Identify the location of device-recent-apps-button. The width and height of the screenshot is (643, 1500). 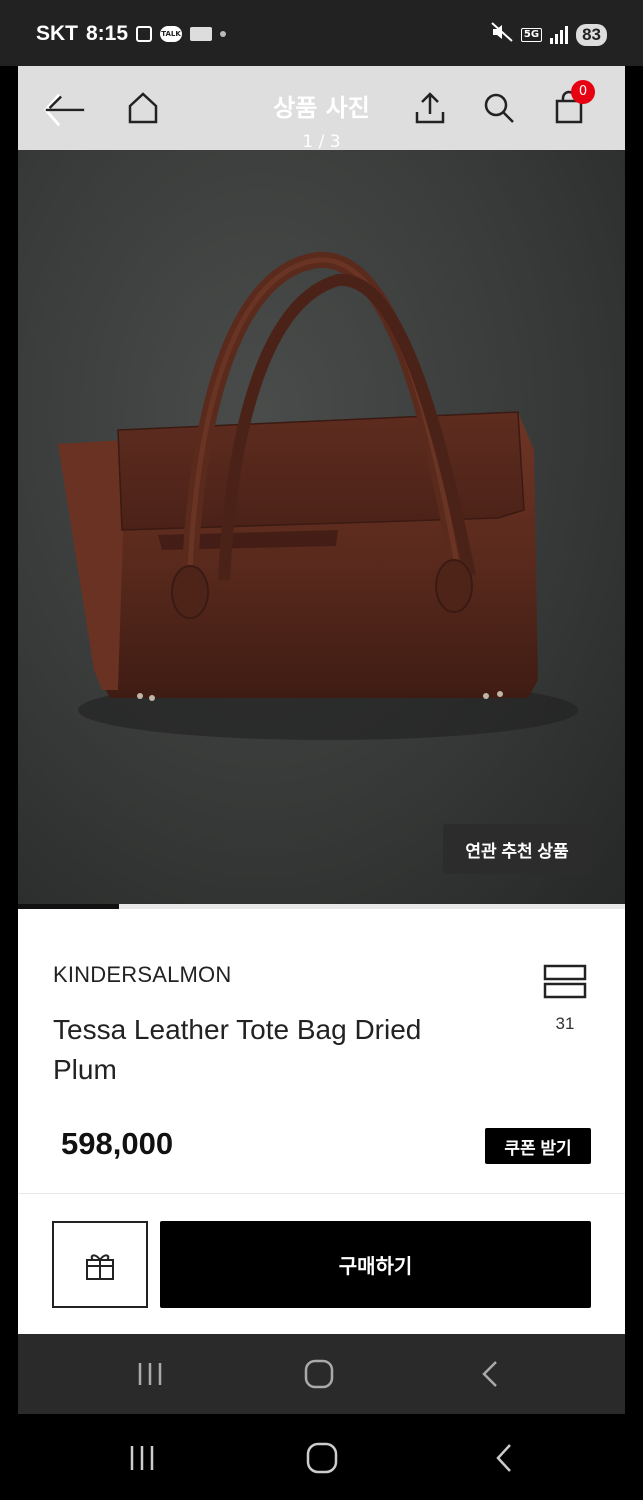
(142, 1458).